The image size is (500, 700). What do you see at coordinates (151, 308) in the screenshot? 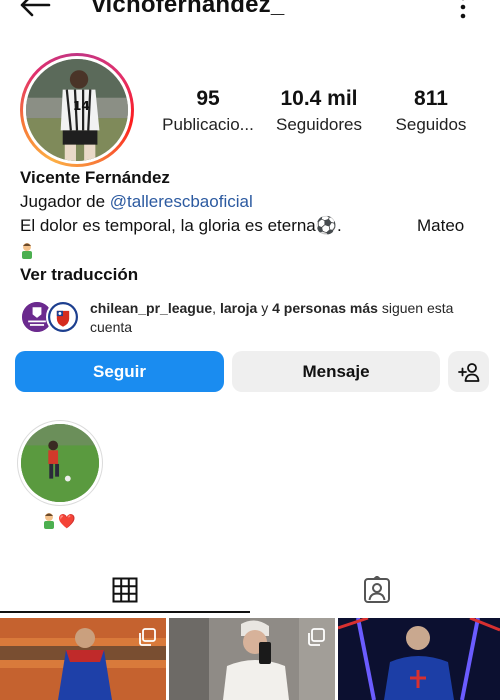
I see `followed-account-1: chilean_pr_league` at bounding box center [151, 308].